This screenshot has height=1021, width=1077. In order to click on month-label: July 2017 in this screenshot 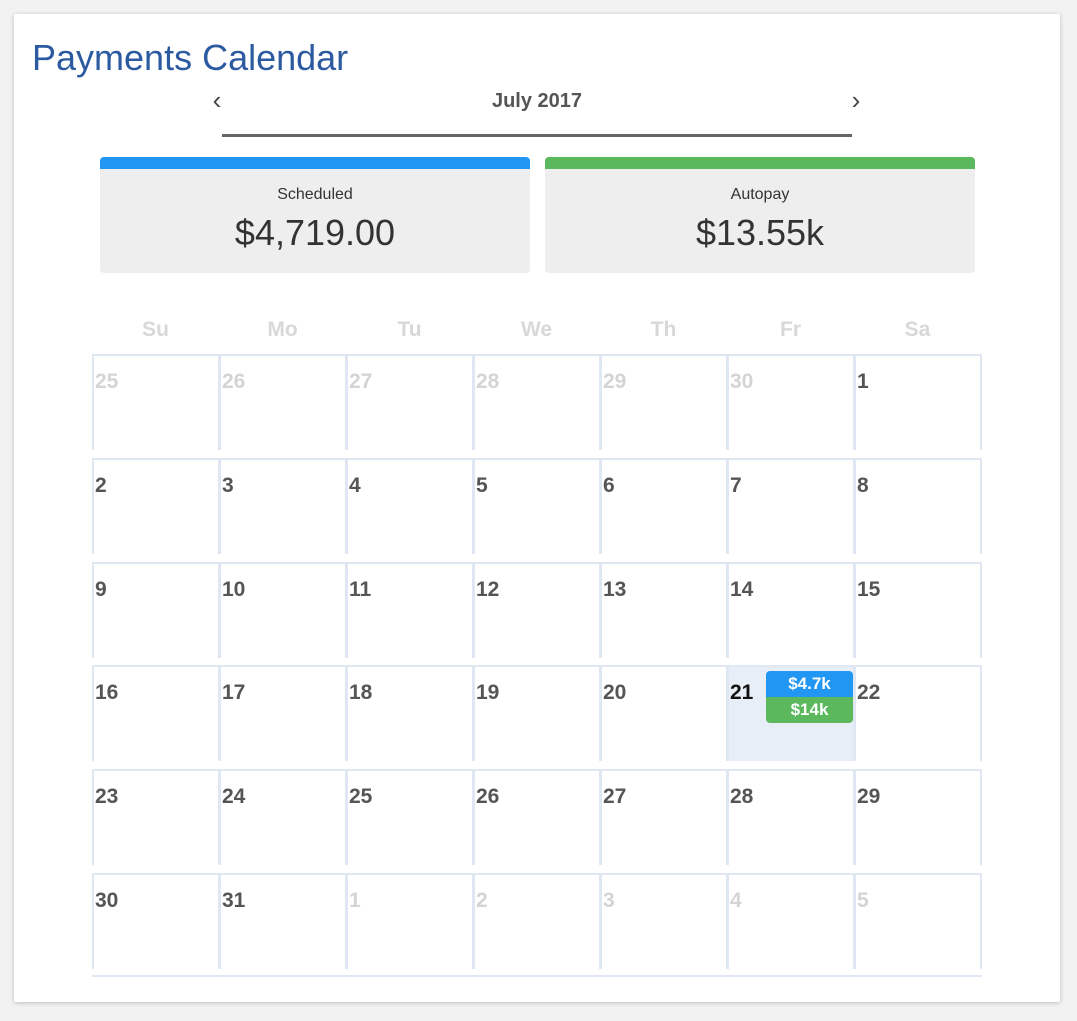, I will do `click(537, 101)`.